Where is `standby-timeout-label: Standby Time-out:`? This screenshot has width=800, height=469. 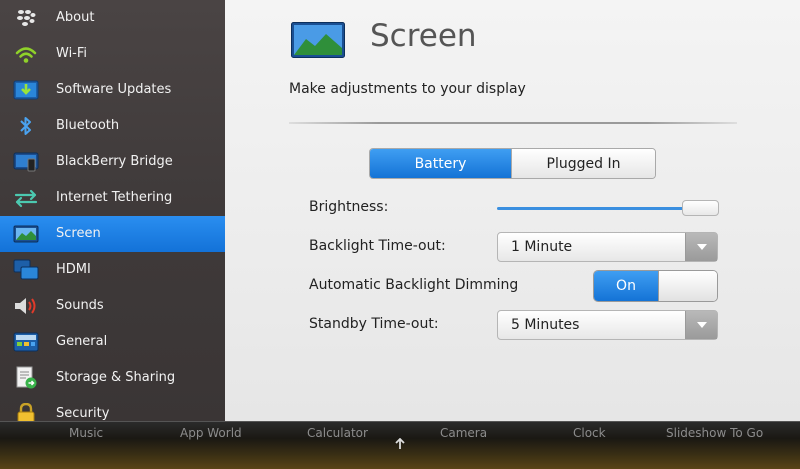
standby-timeout-label: Standby Time-out: is located at coordinates (374, 324).